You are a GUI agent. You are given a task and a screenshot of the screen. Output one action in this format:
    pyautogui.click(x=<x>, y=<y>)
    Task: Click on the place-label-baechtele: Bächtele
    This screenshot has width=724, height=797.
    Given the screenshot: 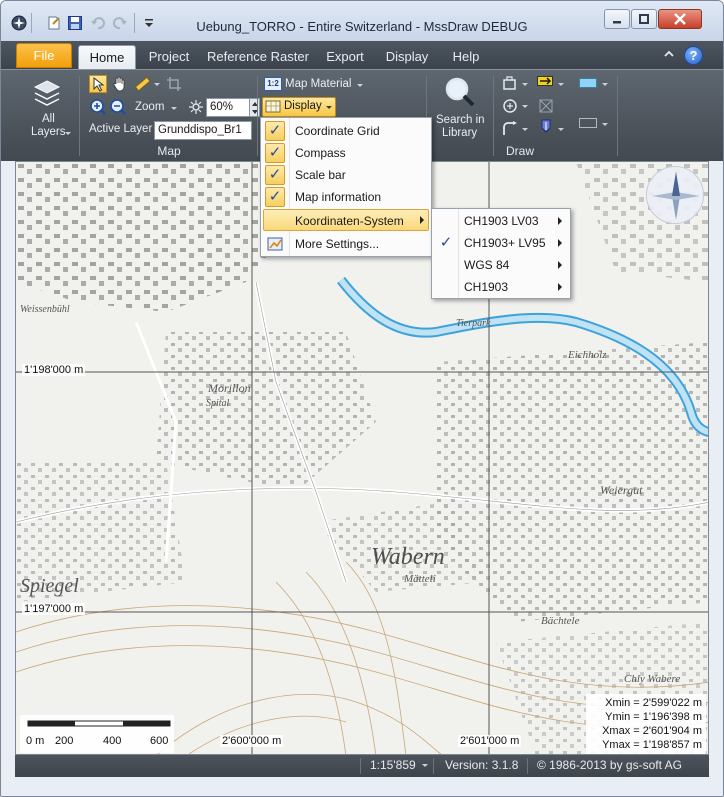 What is the action you would take?
    pyautogui.click(x=560, y=621)
    